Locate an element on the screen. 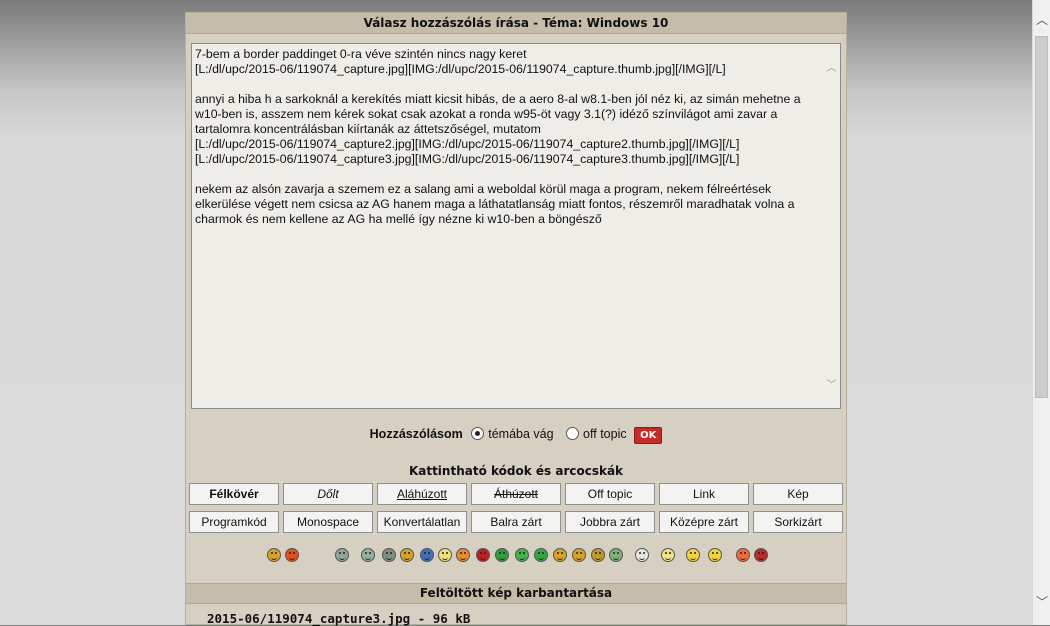 This screenshot has height=626, width=1050. off-topic-label: off topic is located at coordinates (605, 434).